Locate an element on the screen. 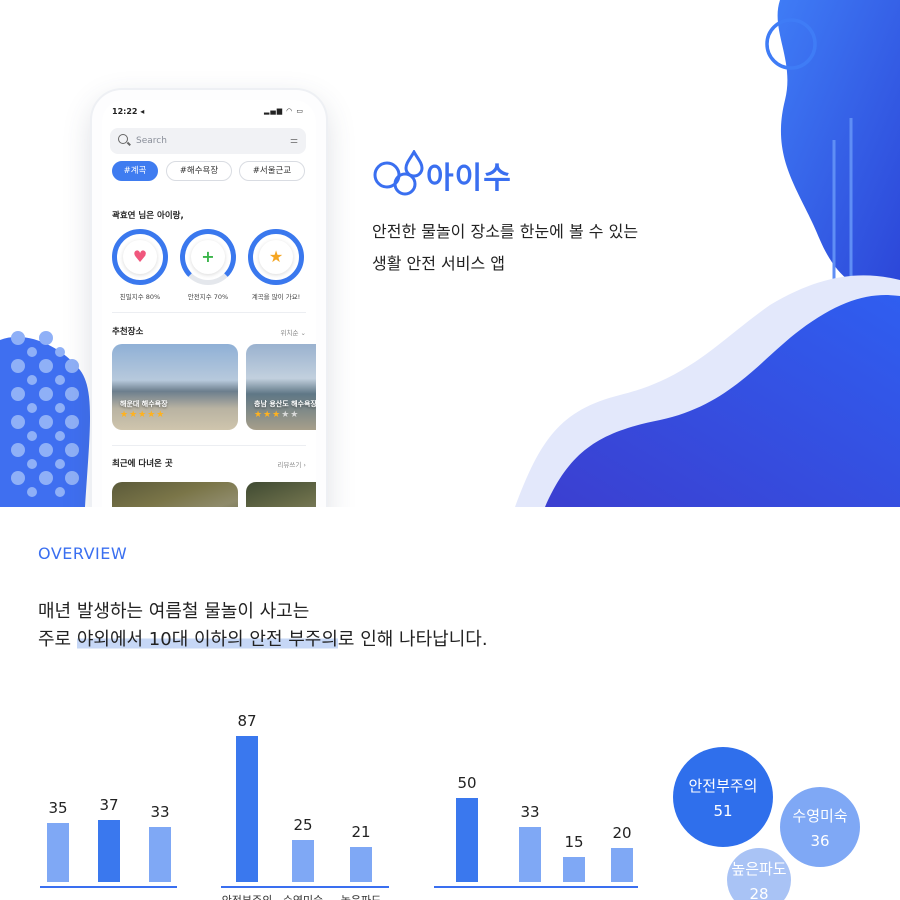  greeting-text: 곽효연 님은 아이랑, is located at coordinates (148, 216).